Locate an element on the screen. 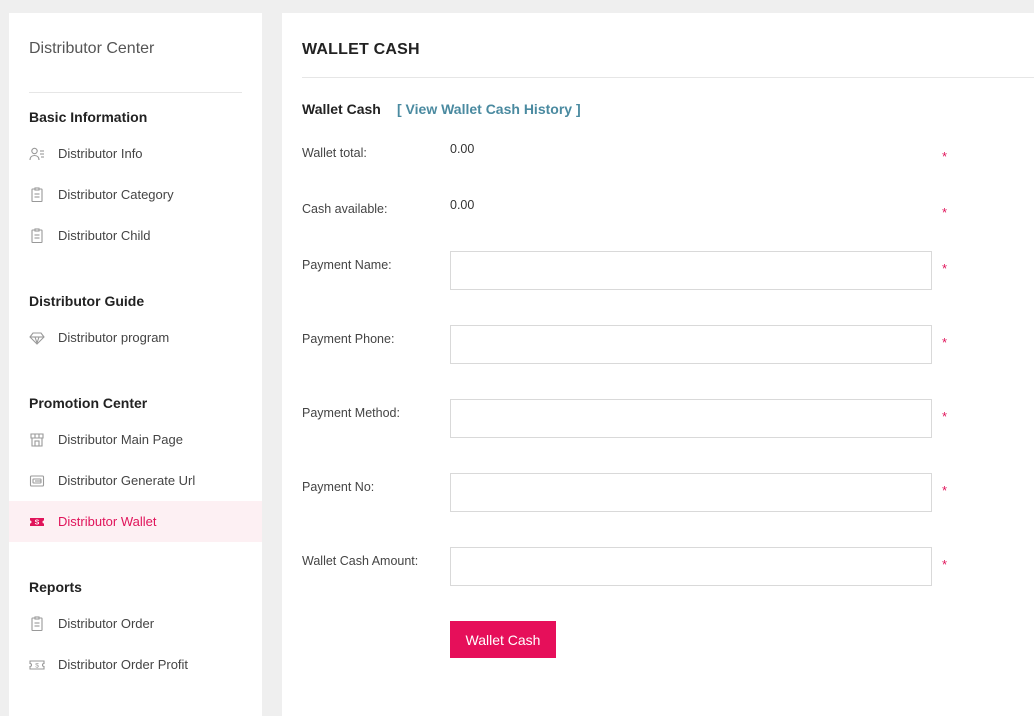 This screenshot has height=716, width=1034. sidebar-item-distributor-child: Distributor Child is located at coordinates (135, 235).